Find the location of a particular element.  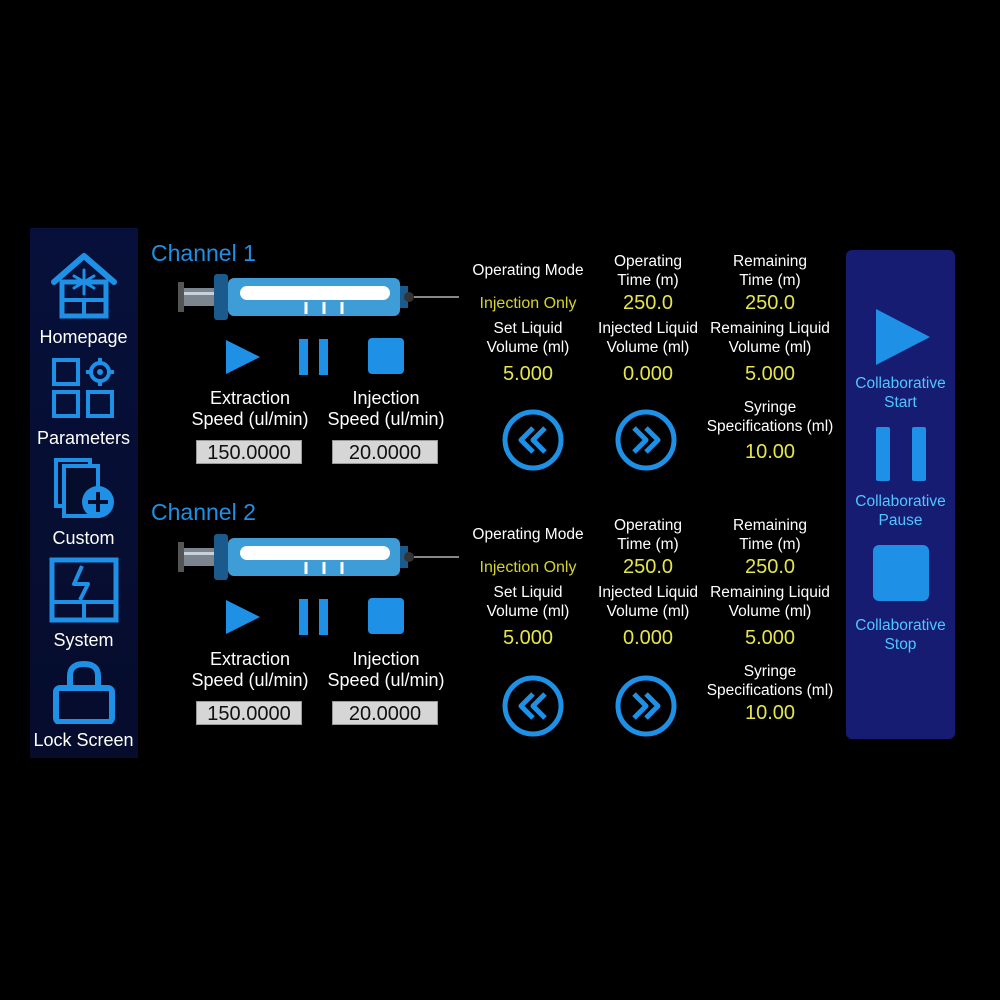

channel-1-stop-button is located at coordinates (386, 356).